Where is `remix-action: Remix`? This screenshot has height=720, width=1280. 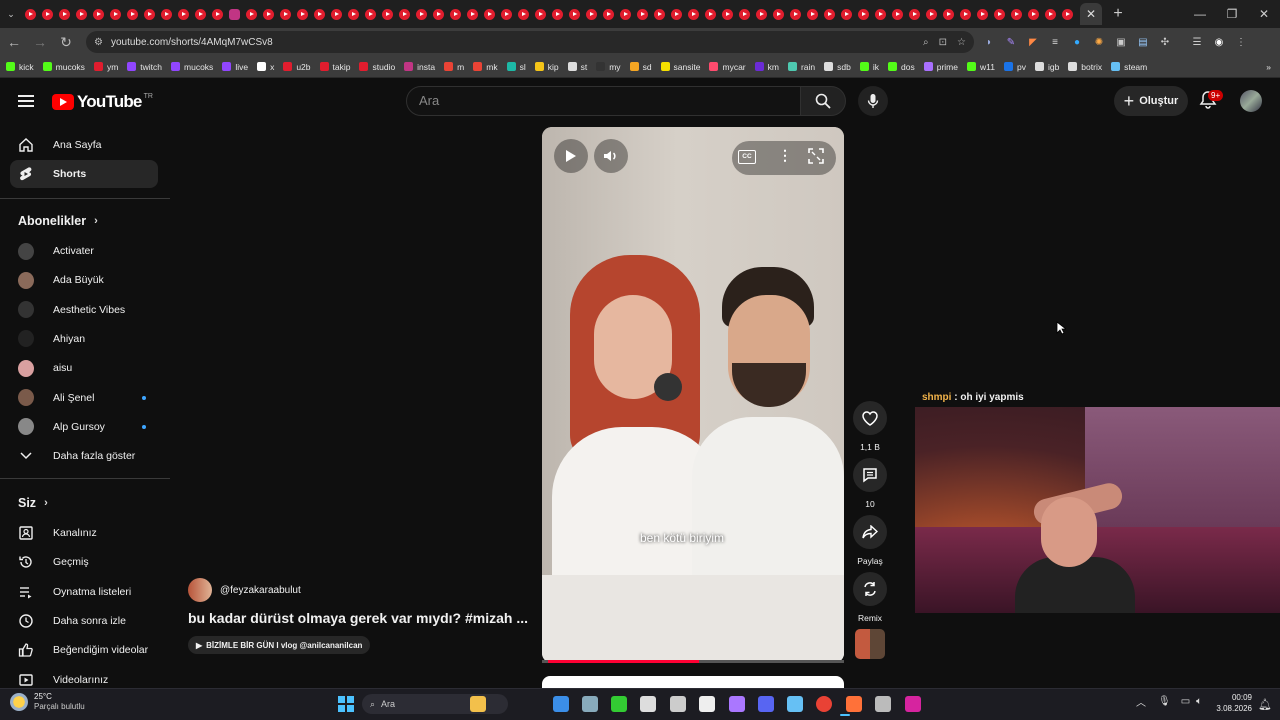 remix-action: Remix is located at coordinates (870, 597).